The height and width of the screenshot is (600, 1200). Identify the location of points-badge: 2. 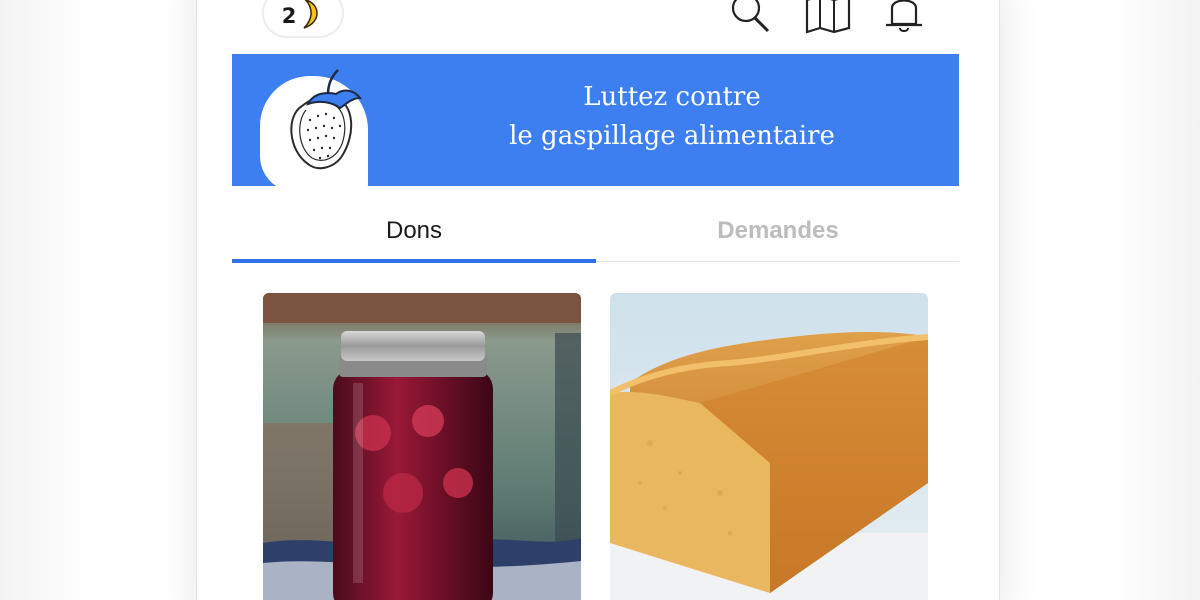
(303, 19).